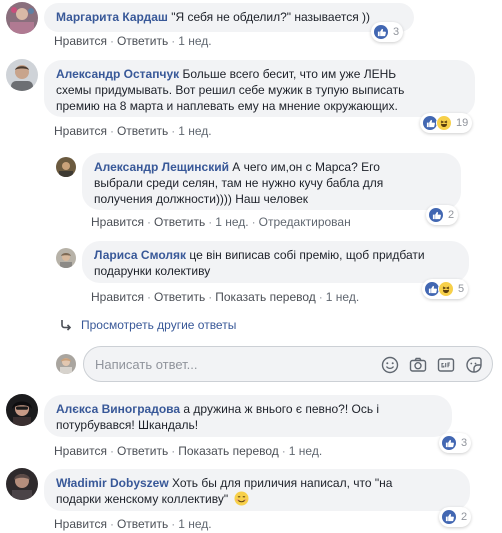 The image size is (502, 533). I want to click on reply-arrow-icon, so click(66, 325).